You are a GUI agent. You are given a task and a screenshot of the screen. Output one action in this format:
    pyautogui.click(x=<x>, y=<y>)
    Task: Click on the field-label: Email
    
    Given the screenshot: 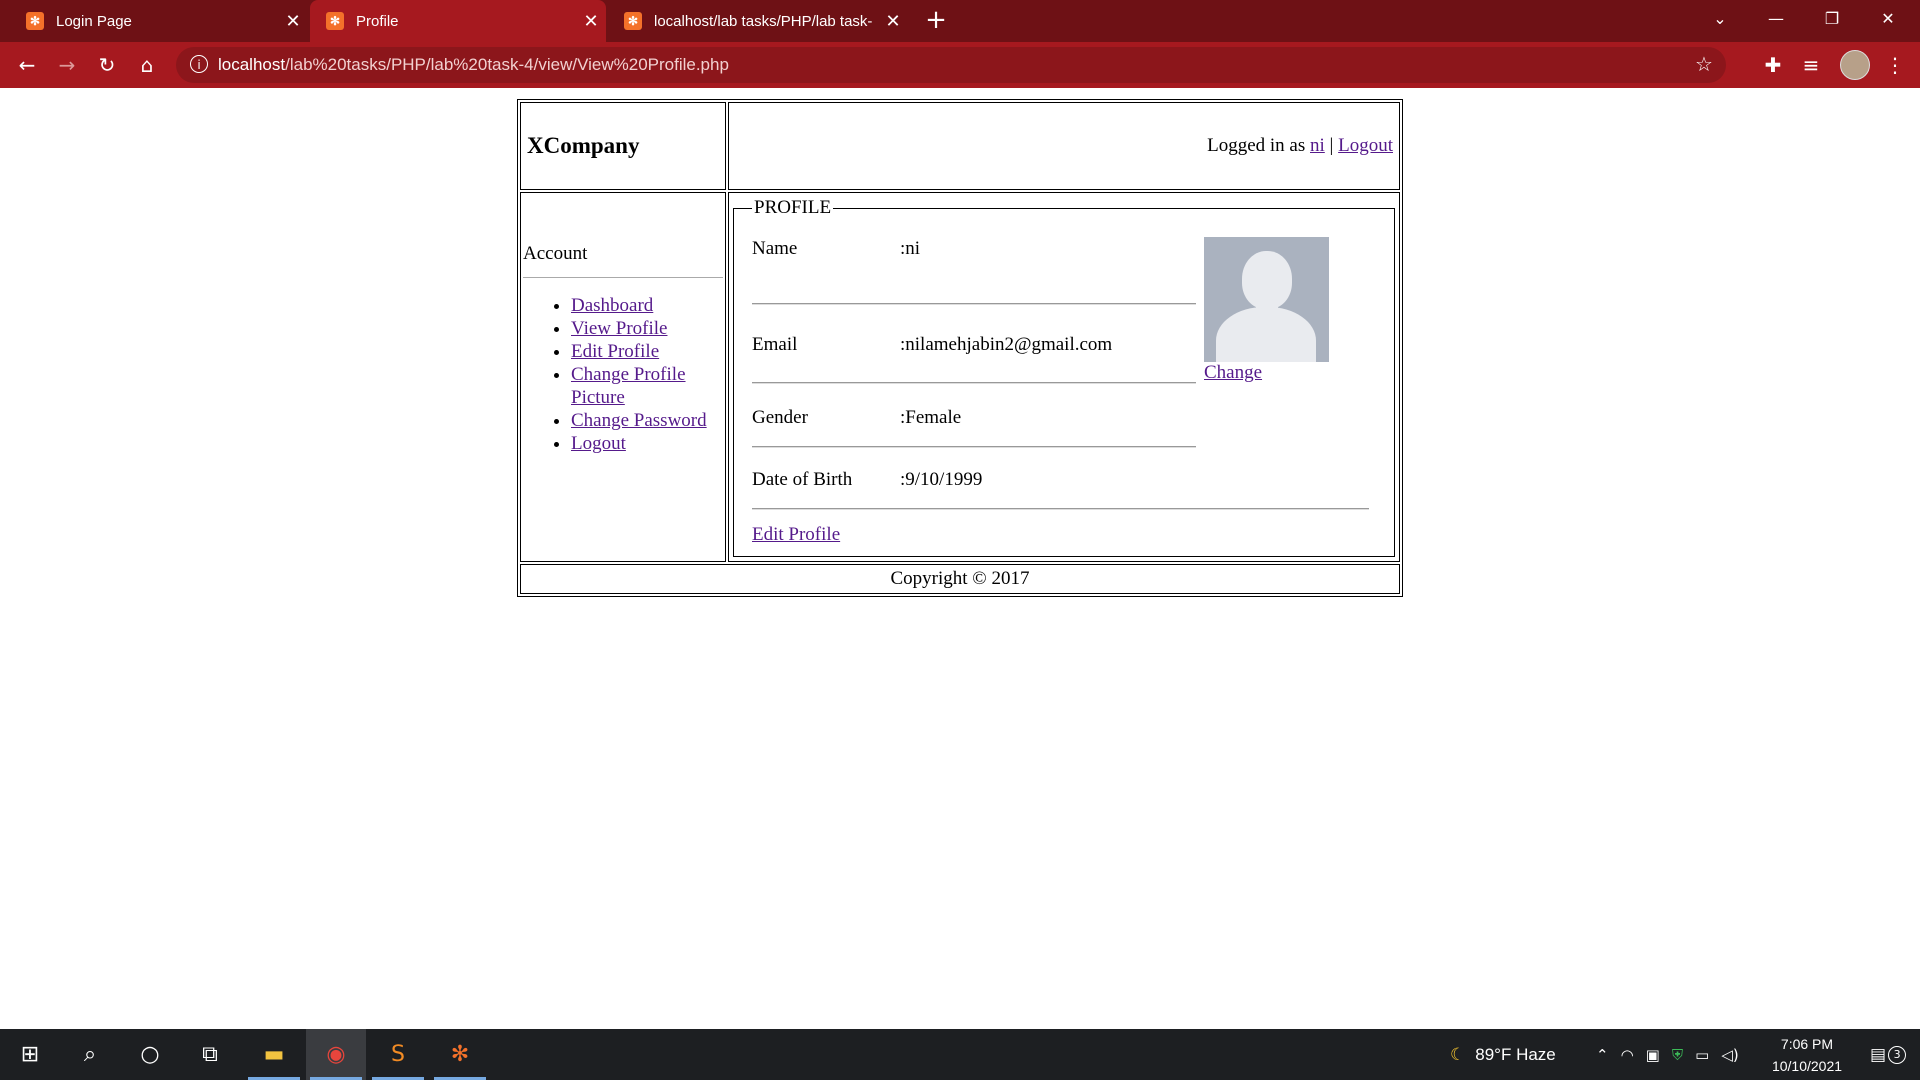 What is the action you would take?
    pyautogui.click(x=775, y=344)
    